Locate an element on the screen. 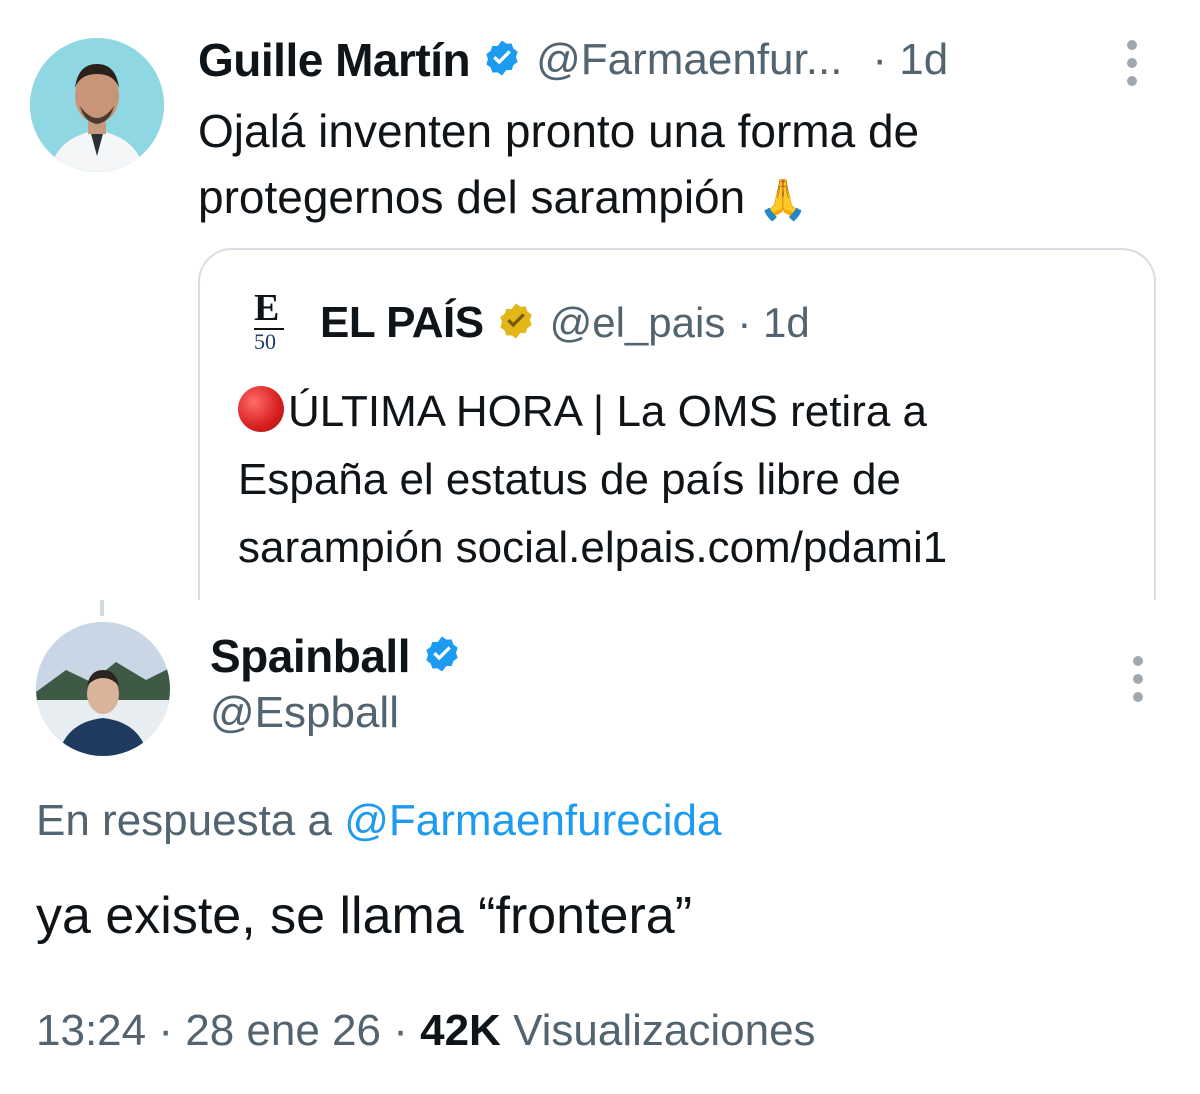 The image size is (1200, 1094). quote-text-line1: ÚLTIMA HORA | La OMS retira a is located at coordinates (608, 411).